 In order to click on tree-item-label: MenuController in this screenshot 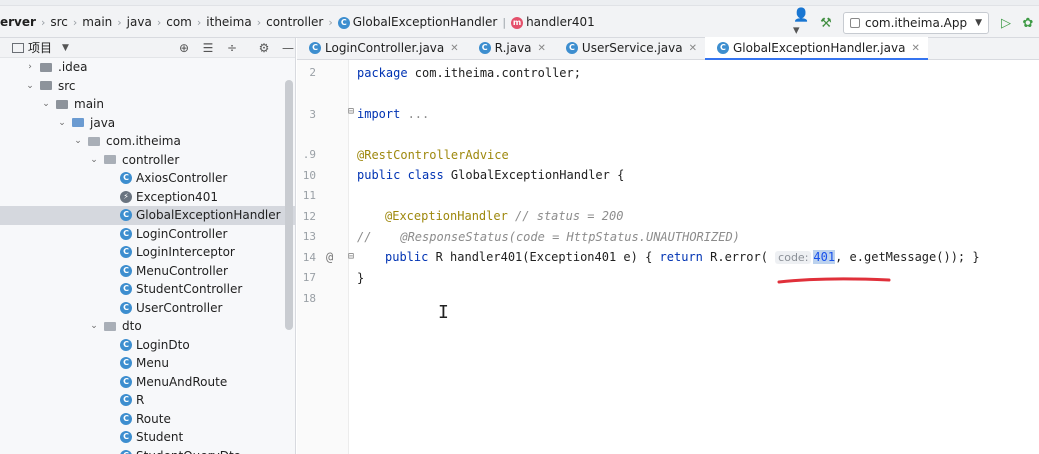, I will do `click(182, 270)`.